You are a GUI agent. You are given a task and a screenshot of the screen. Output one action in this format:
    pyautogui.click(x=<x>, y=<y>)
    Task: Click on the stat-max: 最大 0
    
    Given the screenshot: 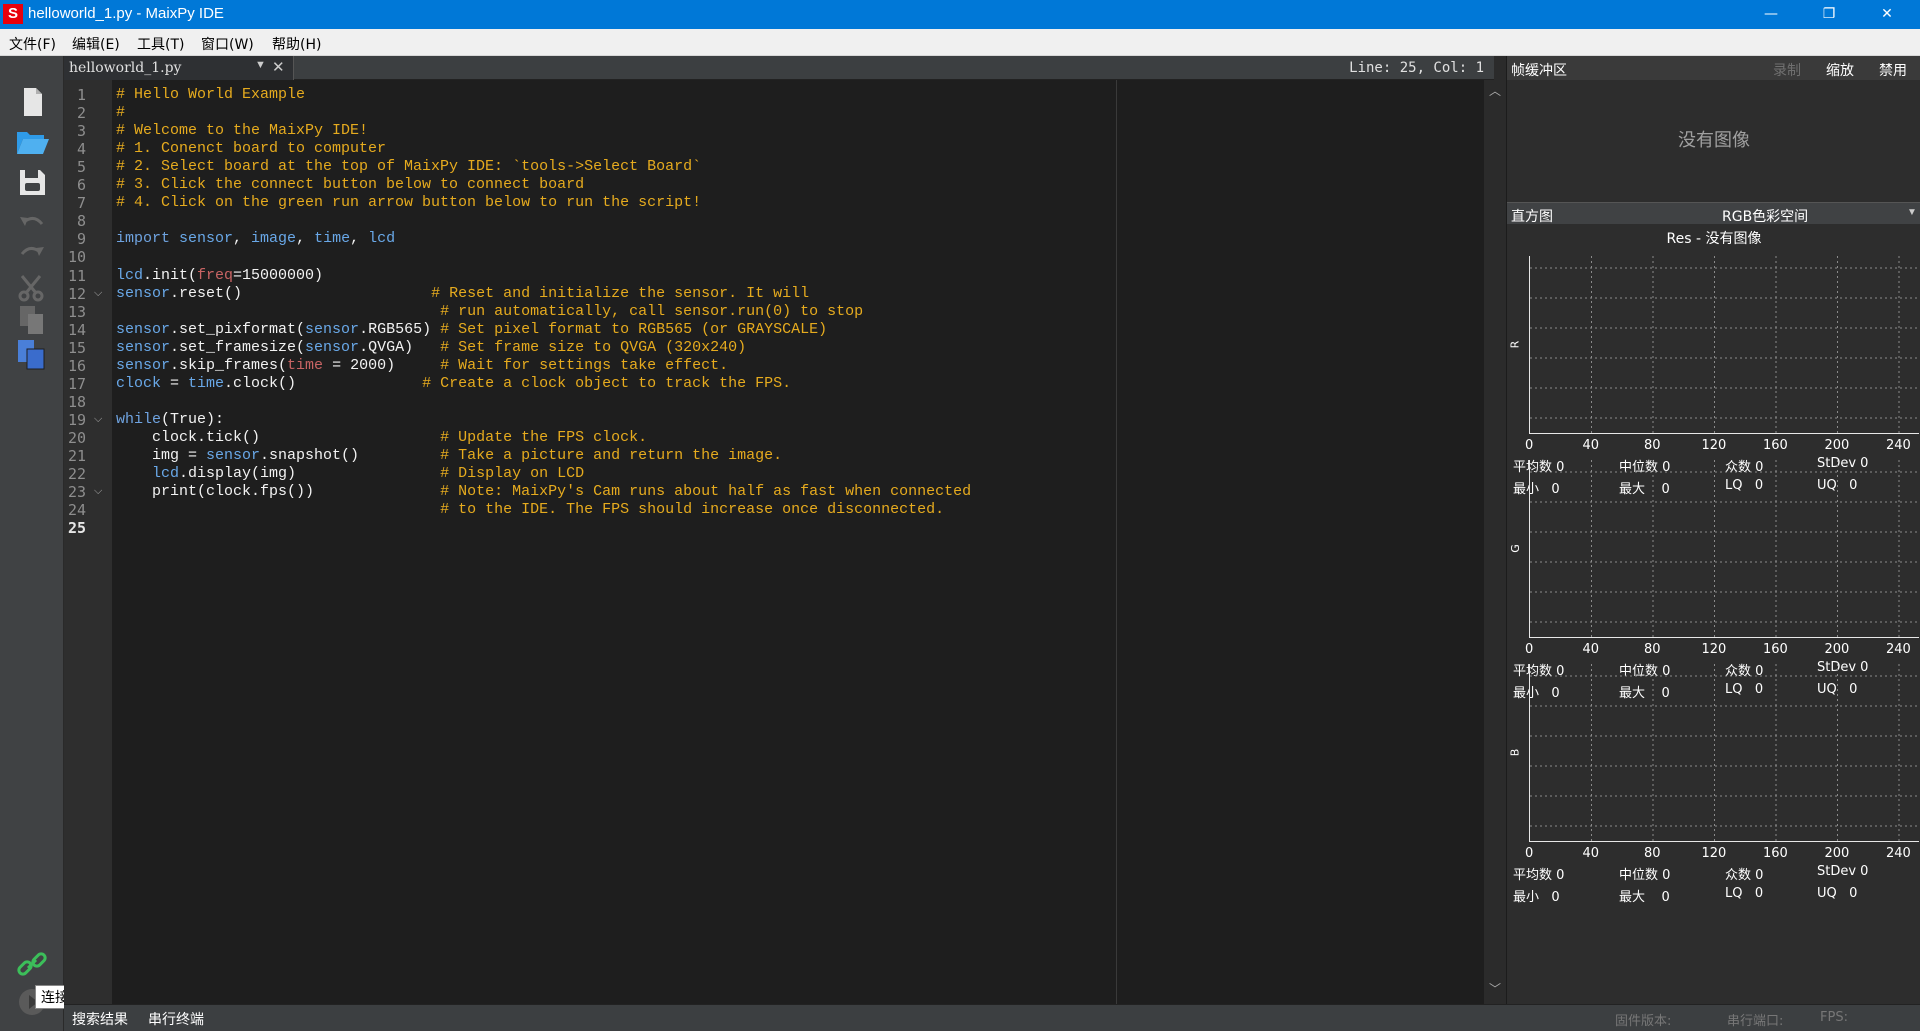 What is the action you would take?
    pyautogui.click(x=1644, y=897)
    